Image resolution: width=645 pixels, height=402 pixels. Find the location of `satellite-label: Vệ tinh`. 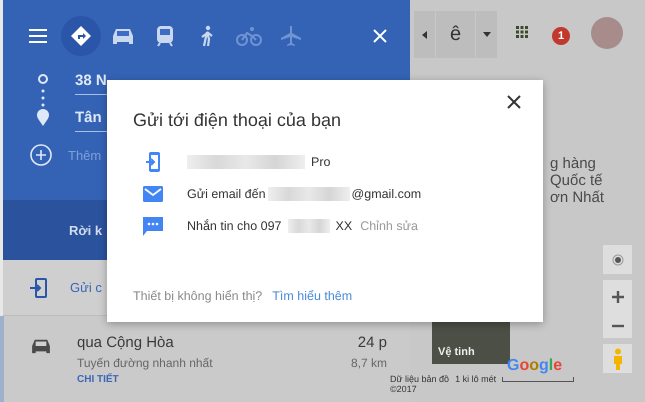

satellite-label: Vệ tinh is located at coordinates (456, 352).